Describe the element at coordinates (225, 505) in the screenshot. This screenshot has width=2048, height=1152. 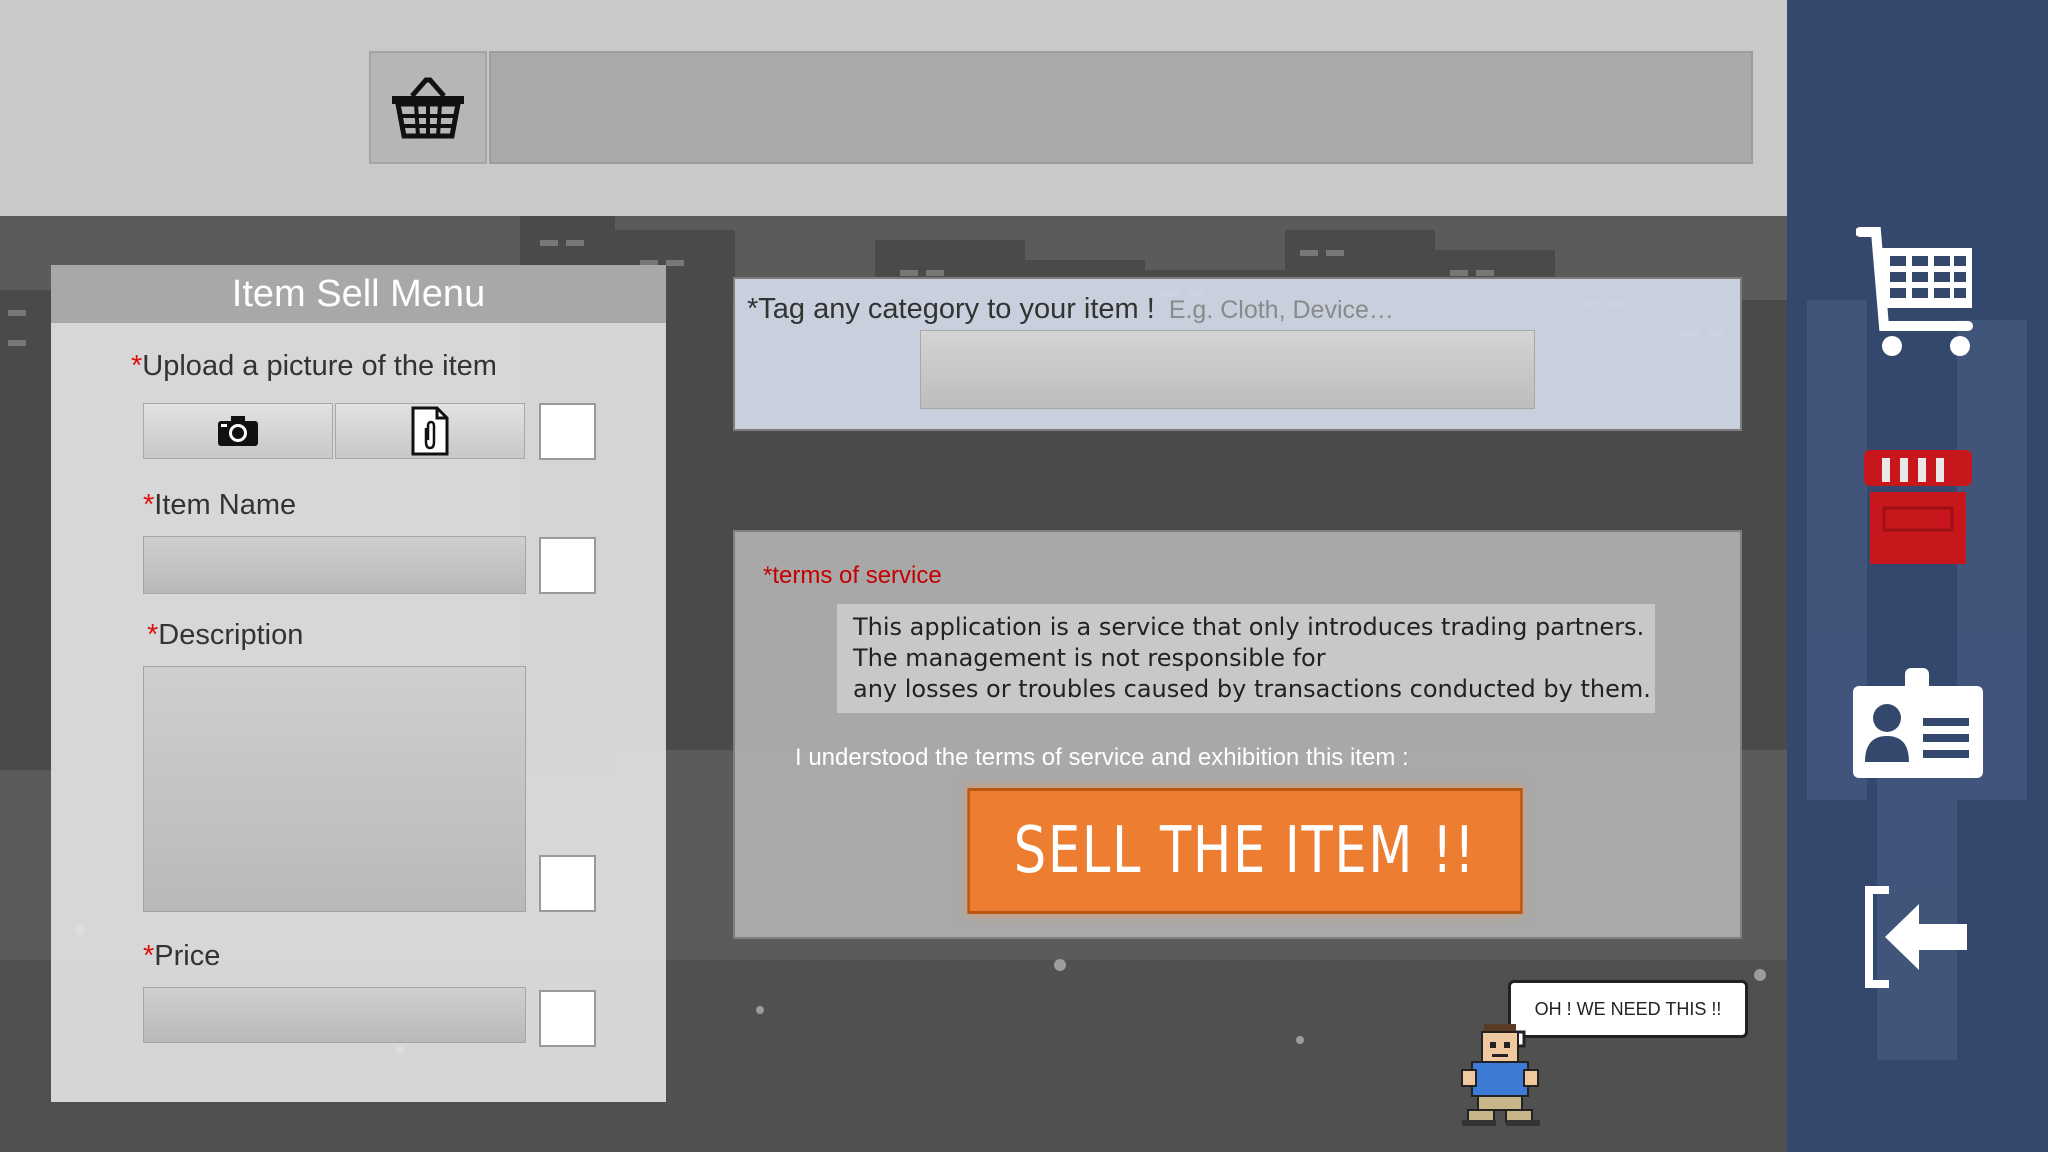
I see `item-name-label-text: Item Name` at that location.